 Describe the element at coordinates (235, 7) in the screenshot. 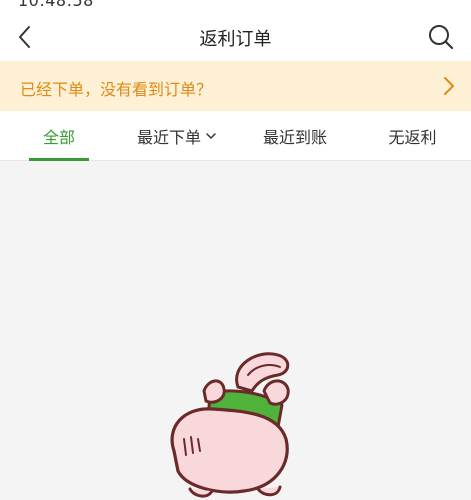

I see `status-bar: 10:48:58` at that location.